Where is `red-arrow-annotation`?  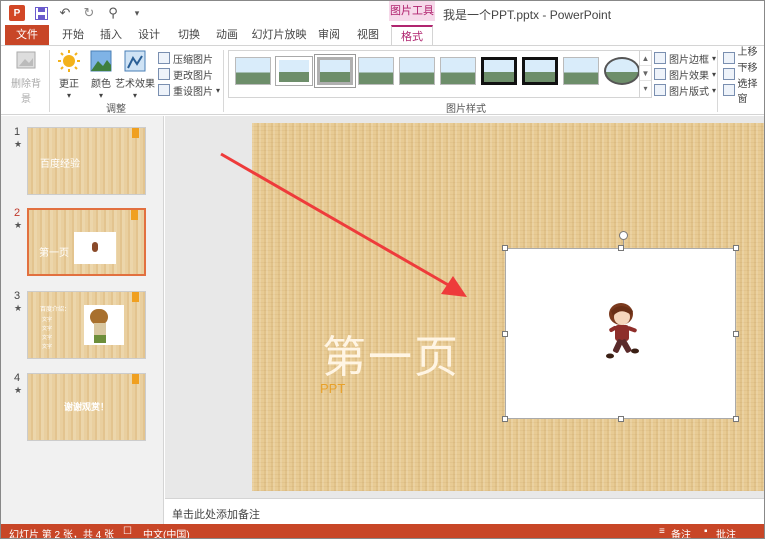 red-arrow-annotation is located at coordinates (343, 224).